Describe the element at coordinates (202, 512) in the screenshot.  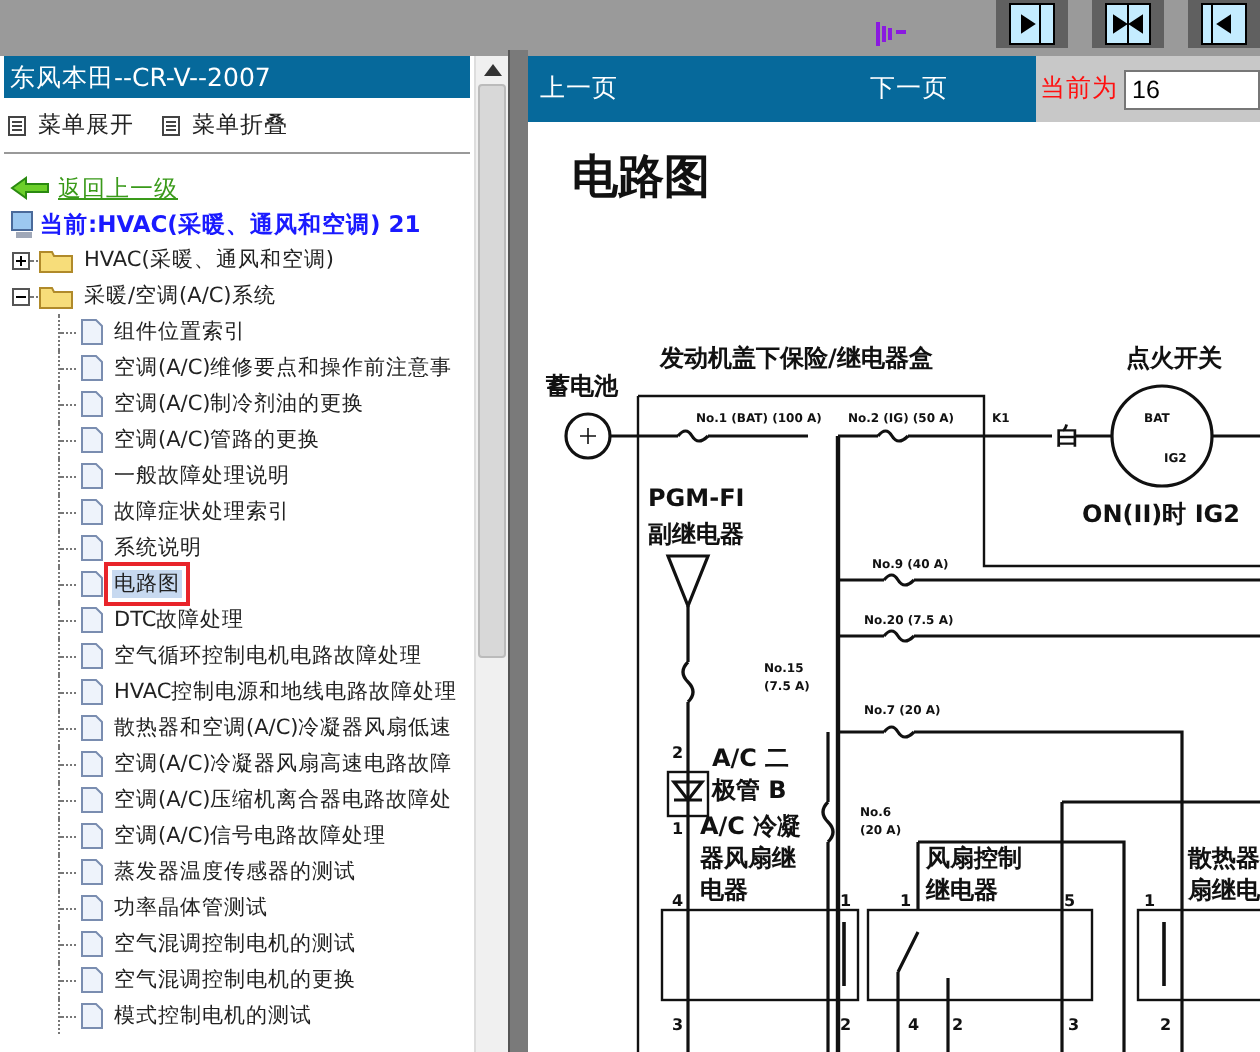
I see `page-item: 故障症状处理索引` at that location.